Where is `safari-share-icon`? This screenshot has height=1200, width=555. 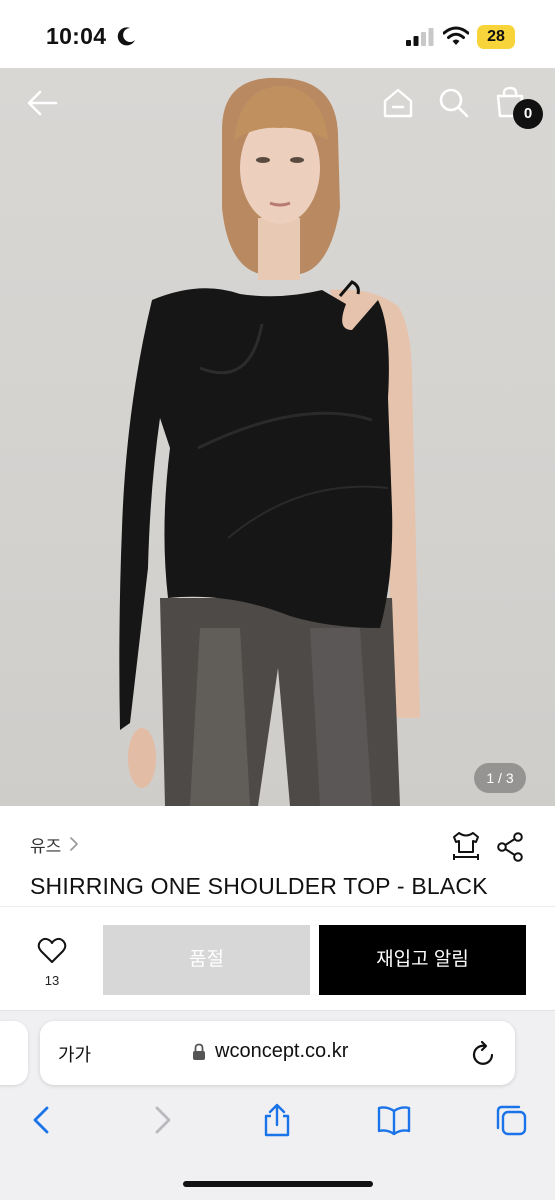 safari-share-icon is located at coordinates (277, 1120).